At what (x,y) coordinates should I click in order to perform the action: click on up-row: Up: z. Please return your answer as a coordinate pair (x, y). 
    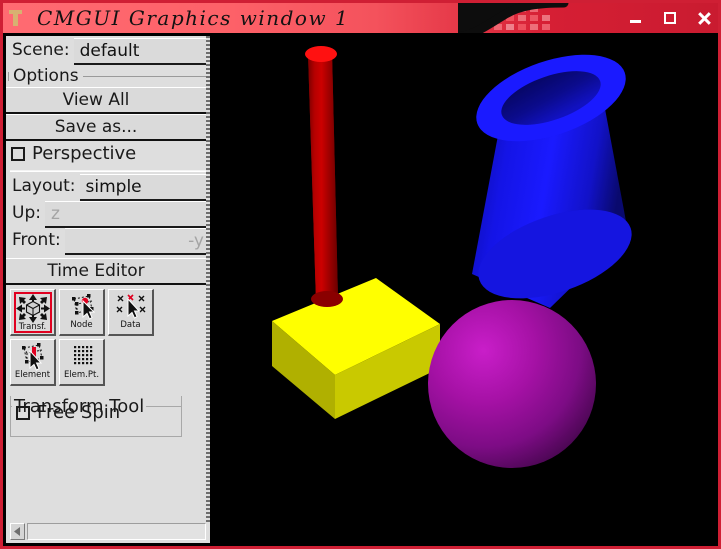
    Looking at the image, I should click on (108, 214).